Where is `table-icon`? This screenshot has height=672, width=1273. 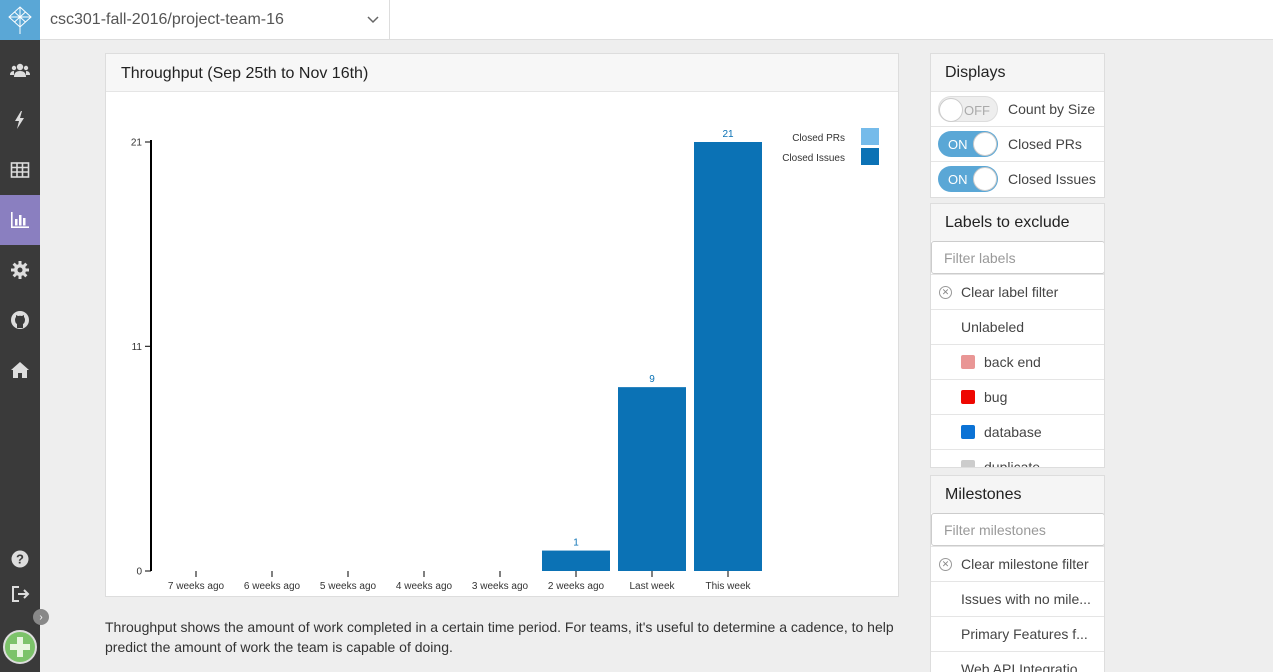
table-icon is located at coordinates (20, 170).